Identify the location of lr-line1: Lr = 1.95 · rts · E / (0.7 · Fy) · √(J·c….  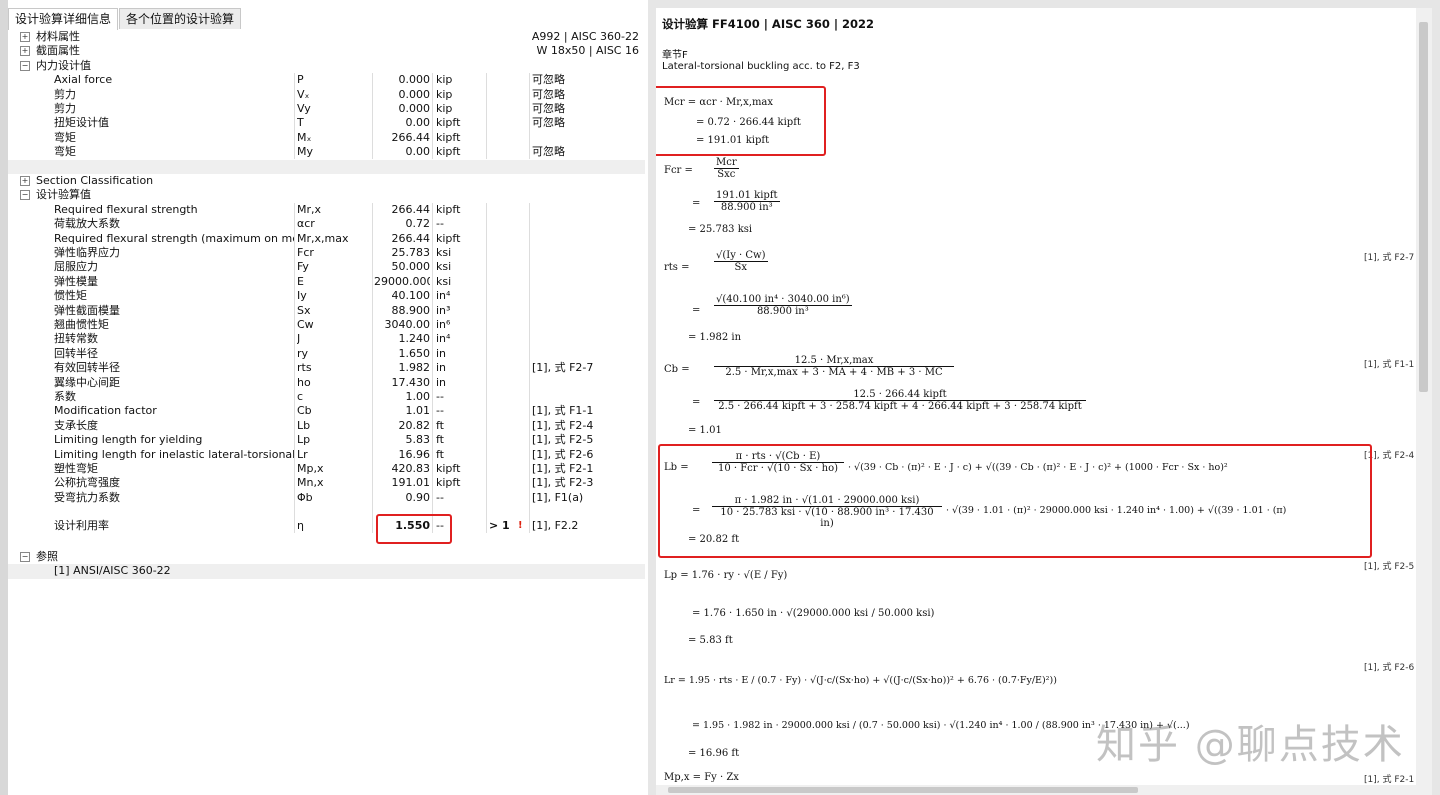
(860, 680).